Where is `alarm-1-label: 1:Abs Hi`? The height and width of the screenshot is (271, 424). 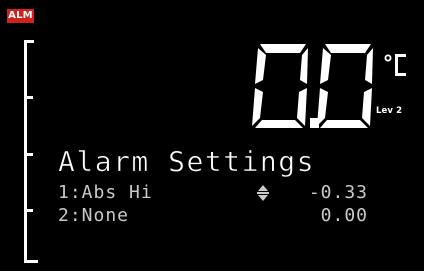 alarm-1-label: 1:Abs Hi is located at coordinates (105, 192).